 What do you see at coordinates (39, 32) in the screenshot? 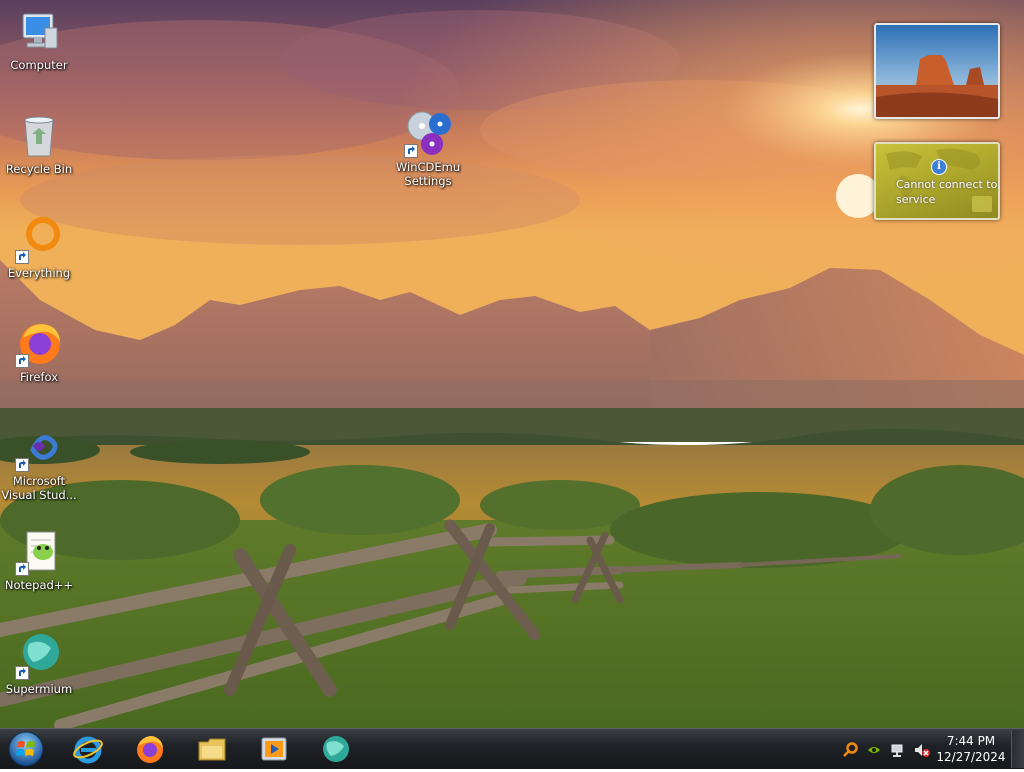
I see `computer-icon` at bounding box center [39, 32].